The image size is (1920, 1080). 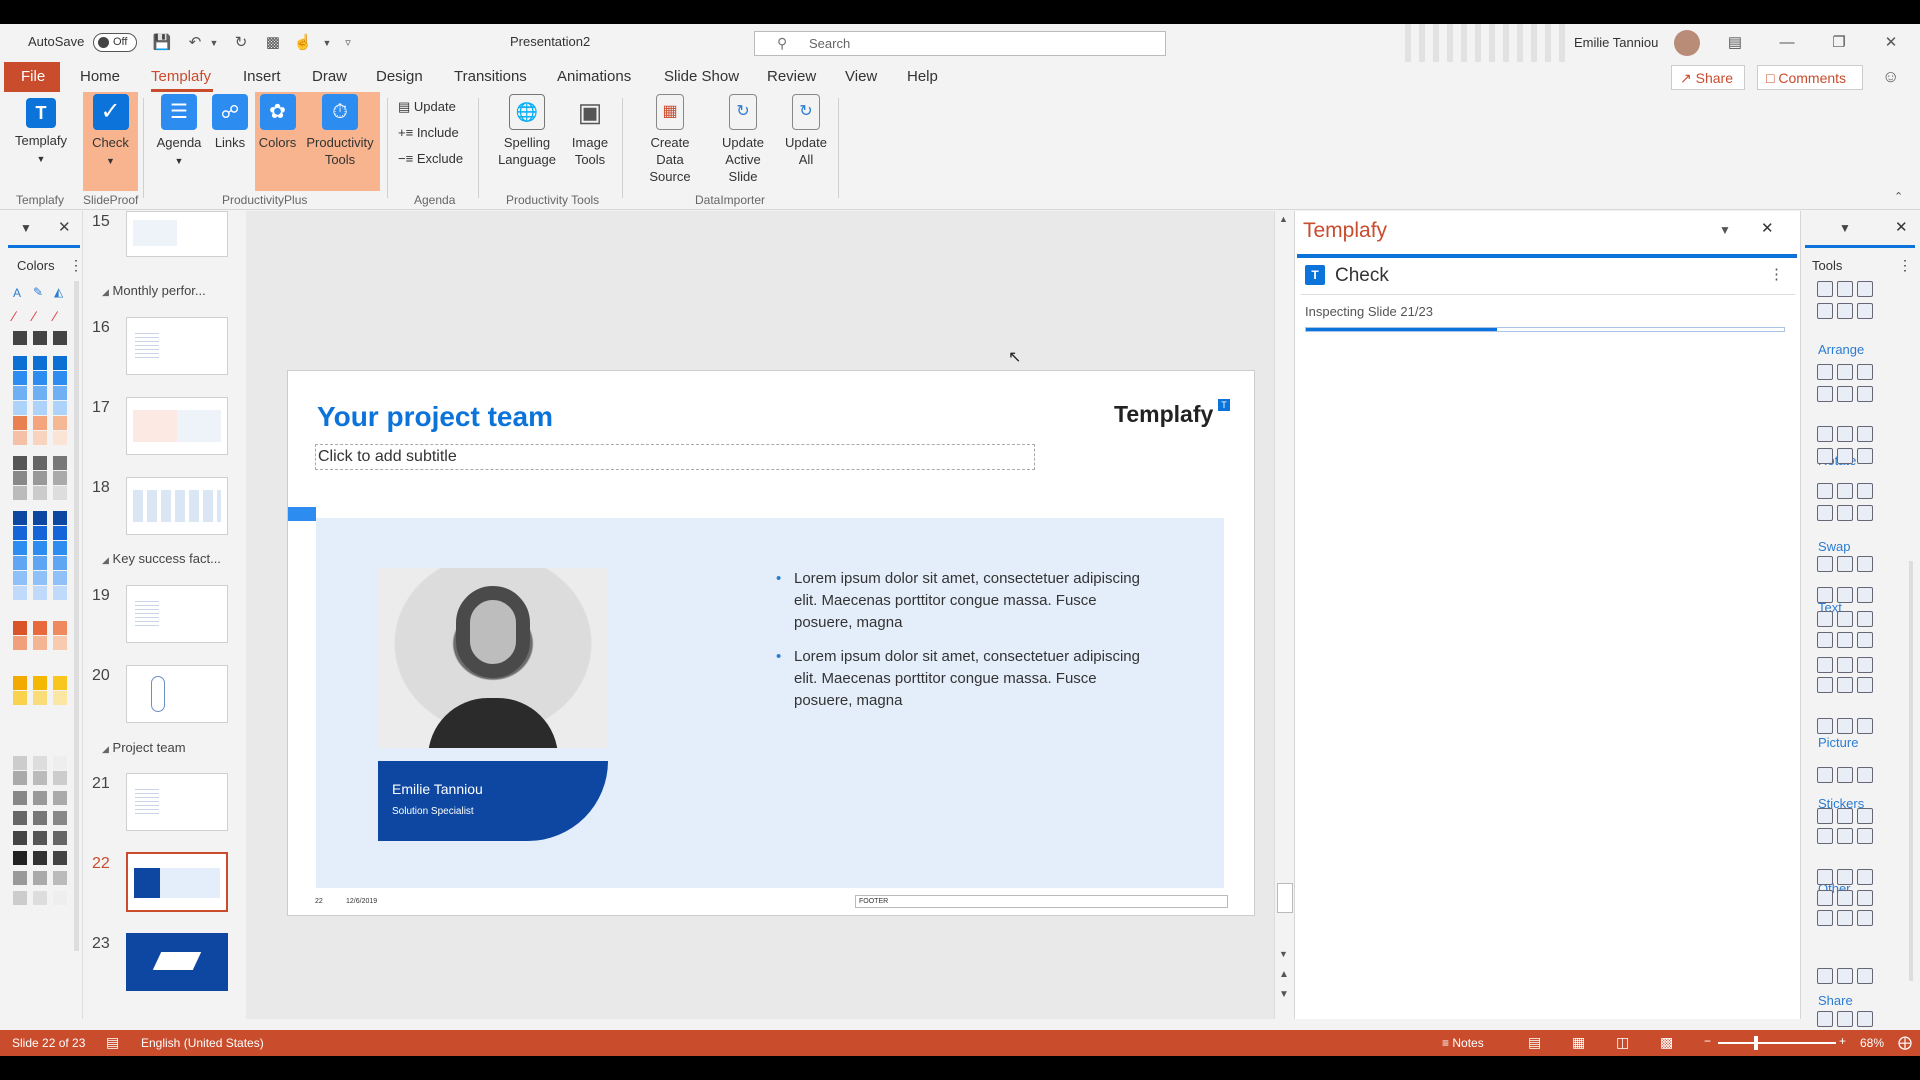 I want to click on more-options-icon: ⋮, so click(x=1776, y=274).